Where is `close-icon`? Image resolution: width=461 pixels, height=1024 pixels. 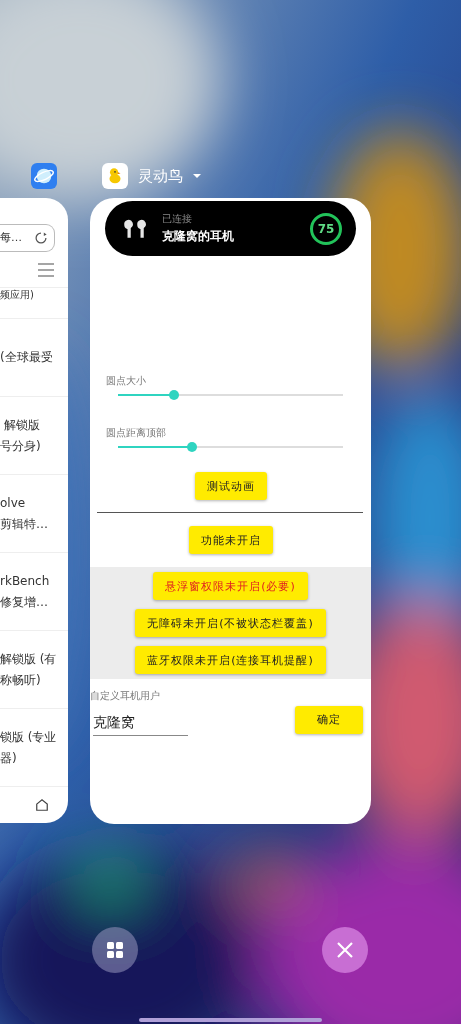 close-icon is located at coordinates (345, 950).